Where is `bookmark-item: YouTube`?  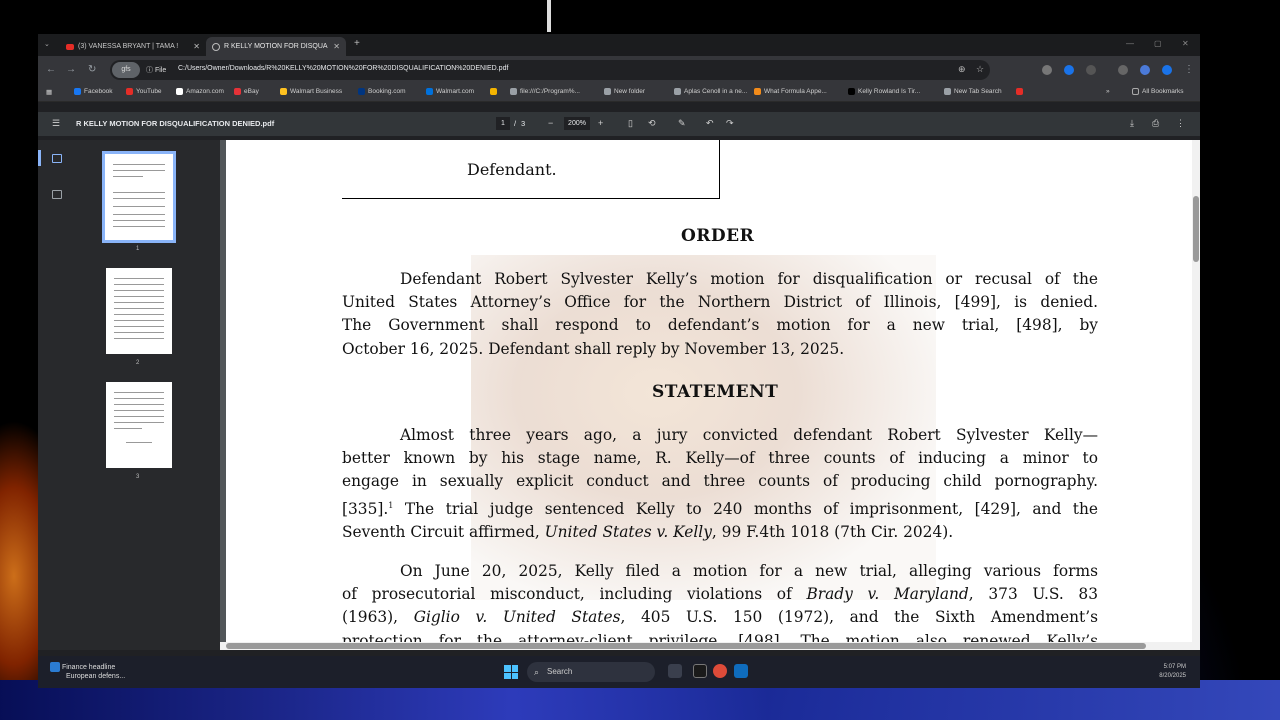 bookmark-item: YouTube is located at coordinates (144, 91).